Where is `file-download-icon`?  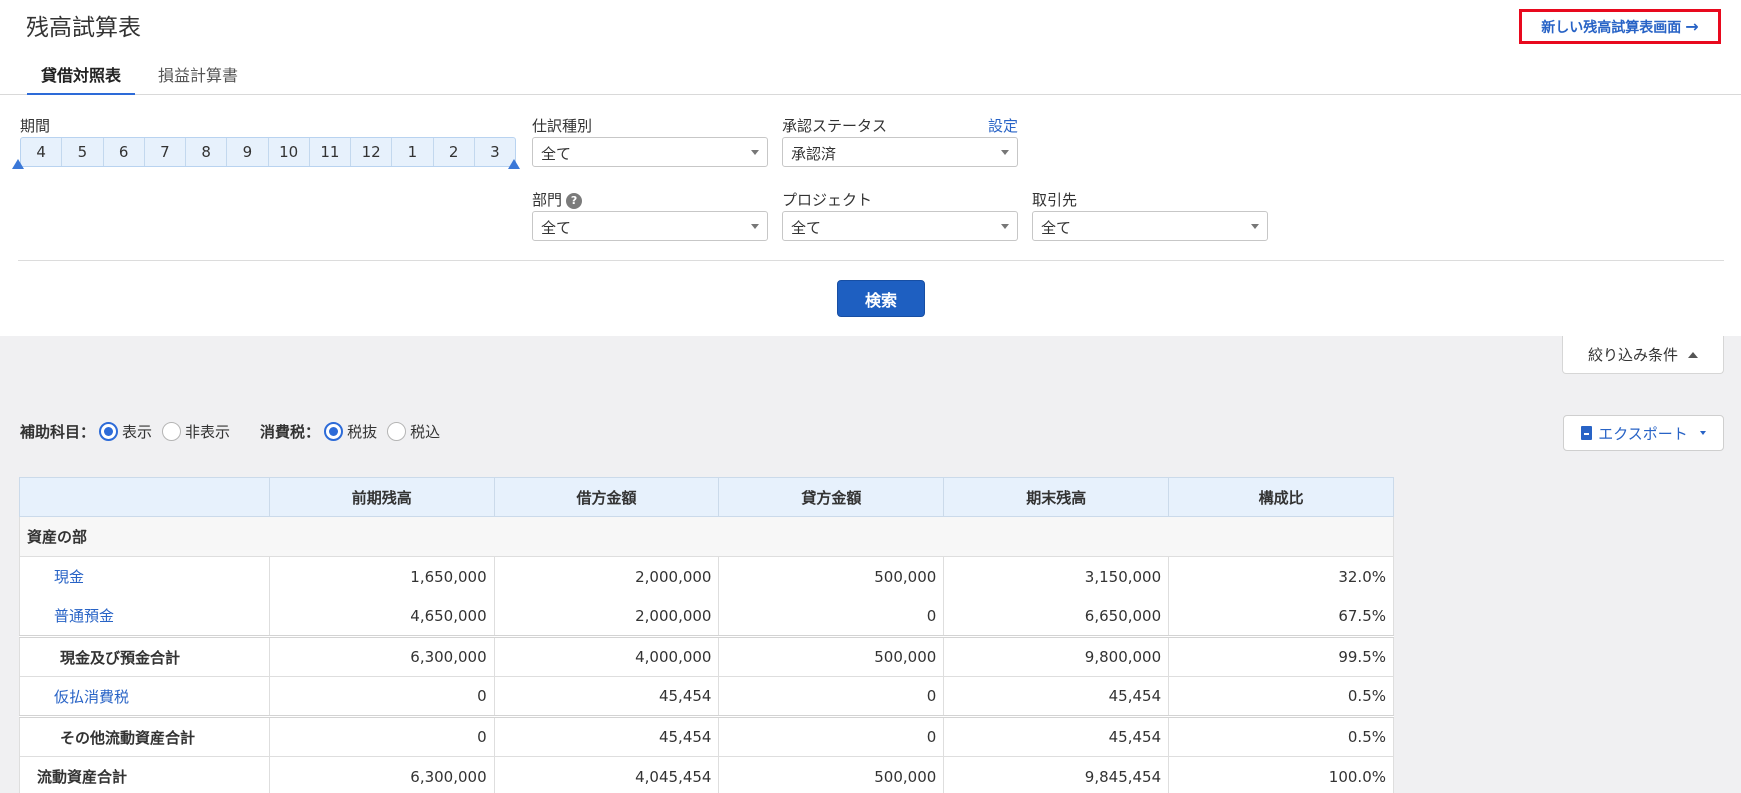
file-download-icon is located at coordinates (1587, 433).